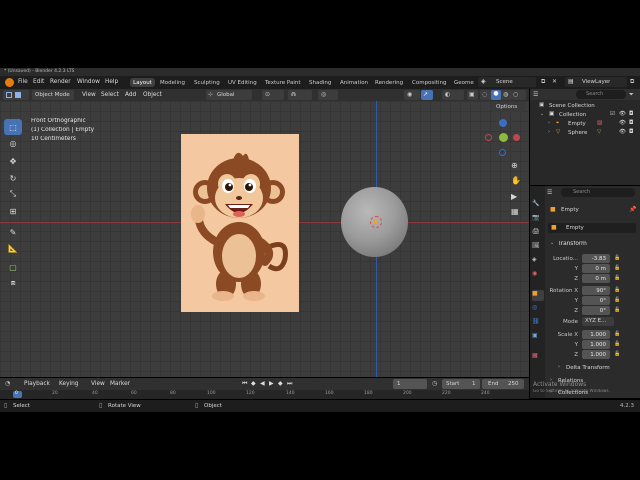  What do you see at coordinates (484, 94) in the screenshot?
I see `wireframe-shading-icon: ◌` at bounding box center [484, 94].